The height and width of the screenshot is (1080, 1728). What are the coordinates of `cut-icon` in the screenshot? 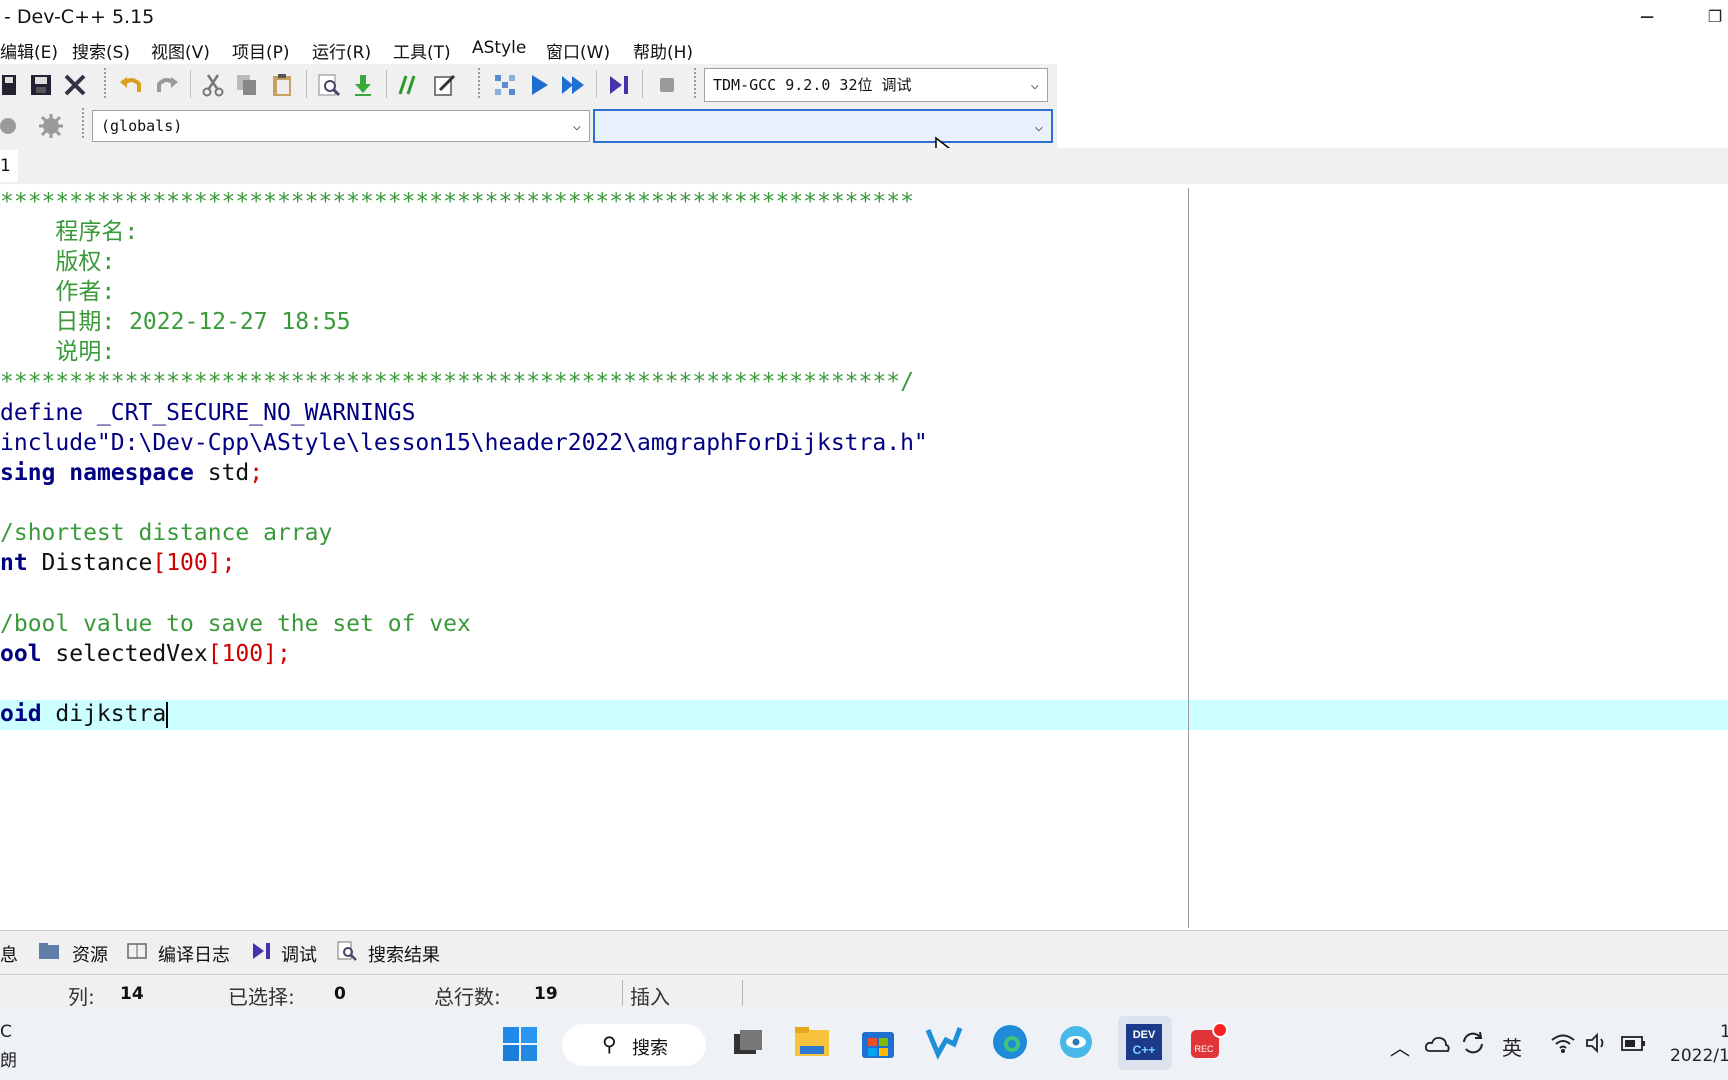 It's located at (213, 85).